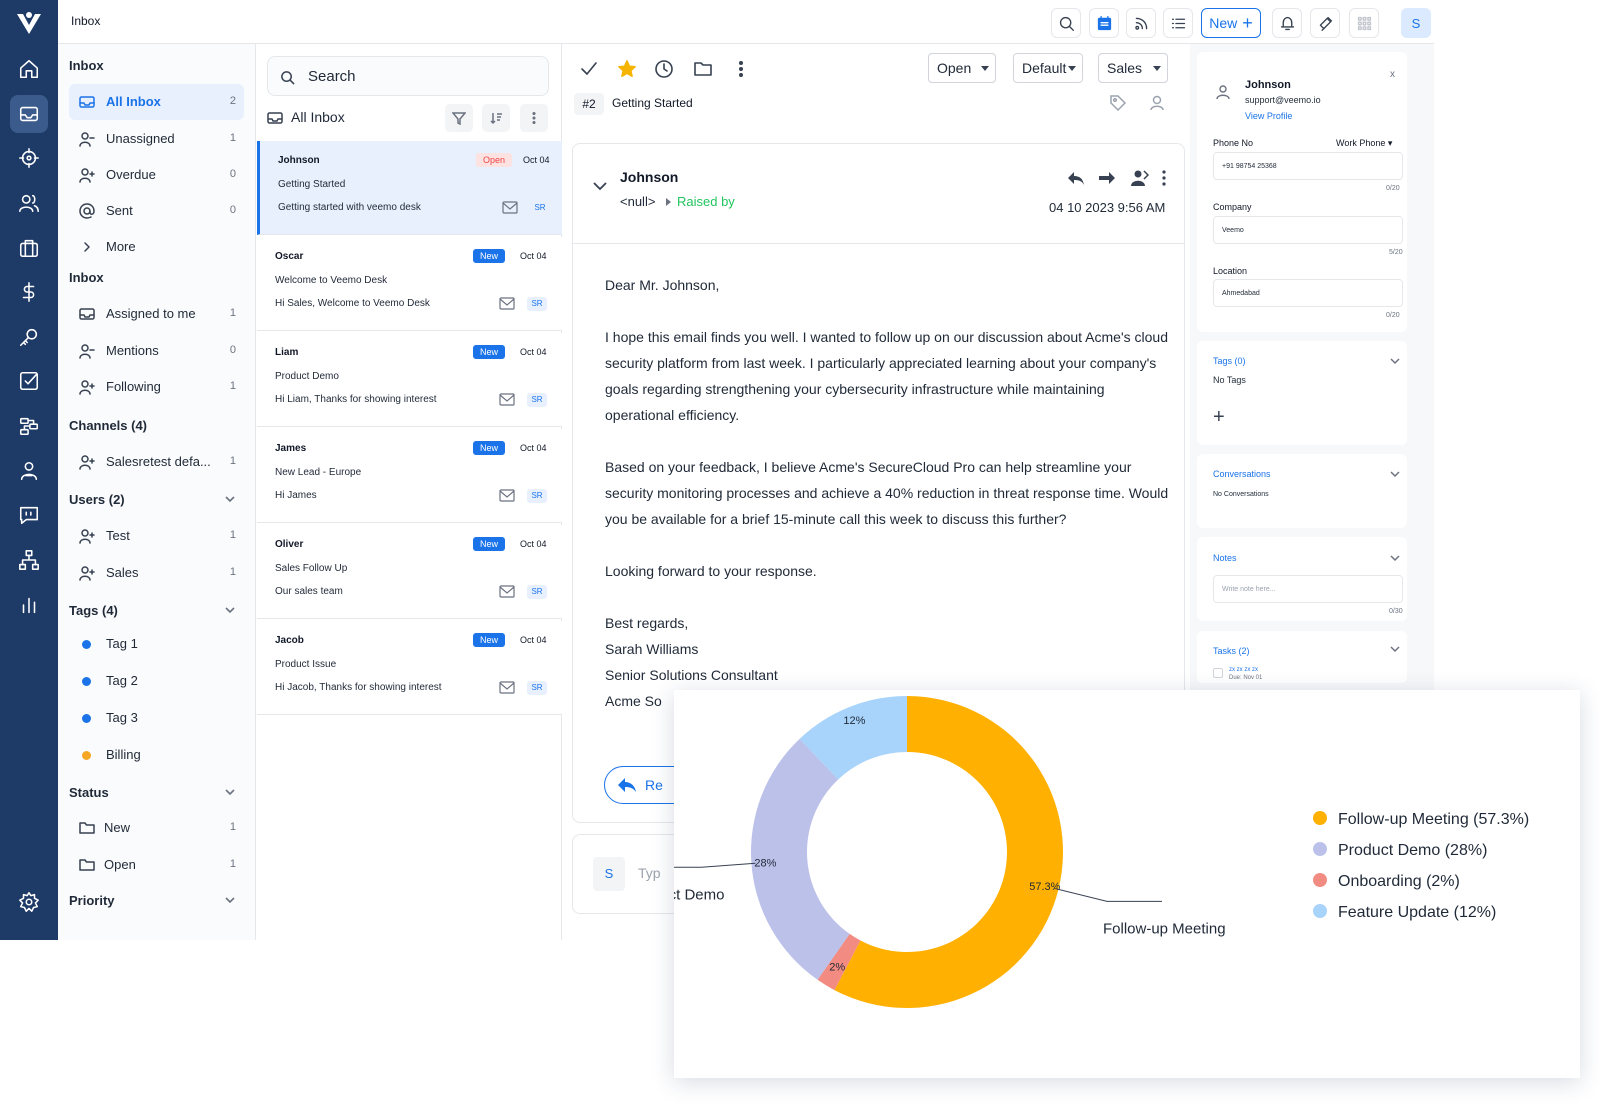 The image size is (1600, 1109). Describe the element at coordinates (29, 24) in the screenshot. I see `veemo-logo` at that location.